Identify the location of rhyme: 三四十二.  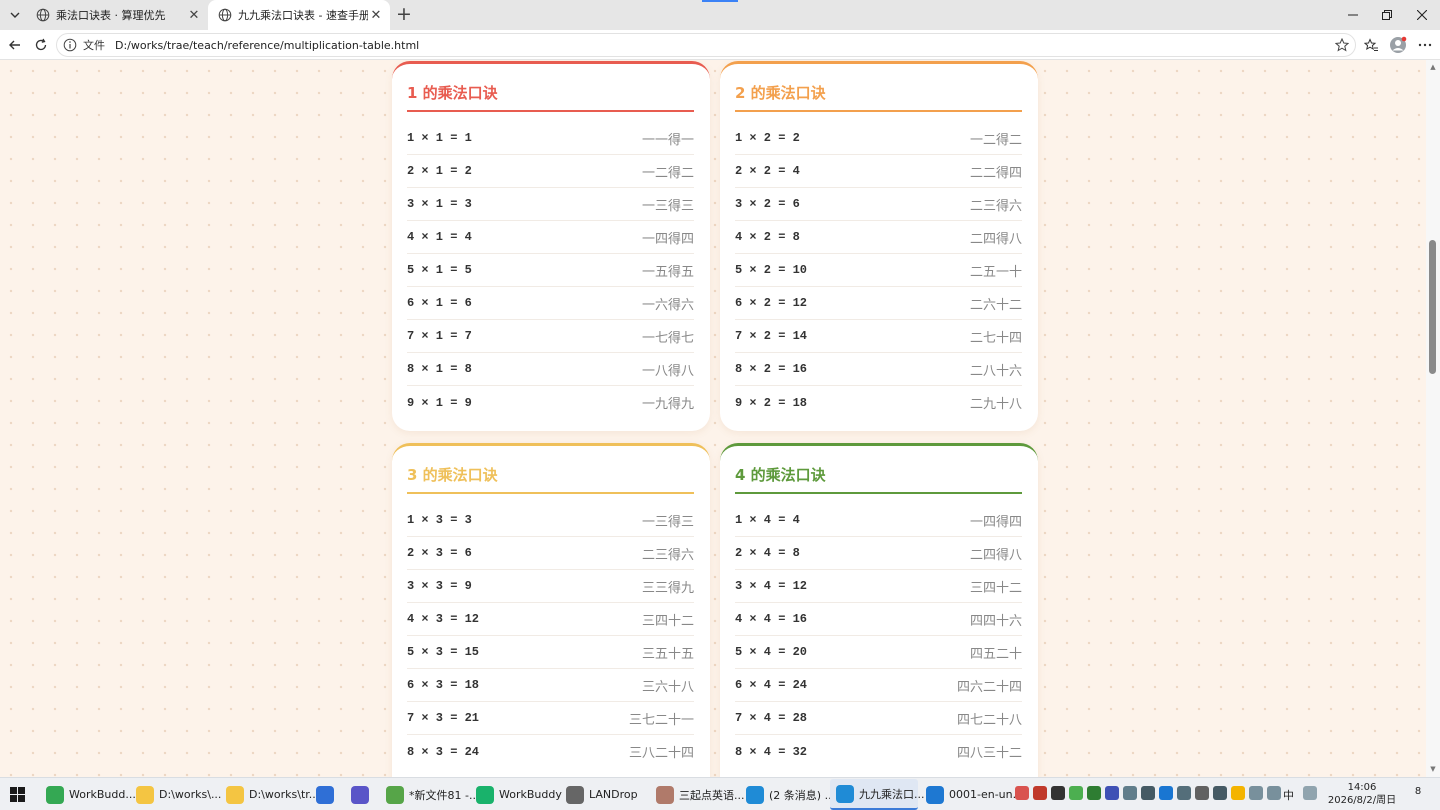
(667, 621).